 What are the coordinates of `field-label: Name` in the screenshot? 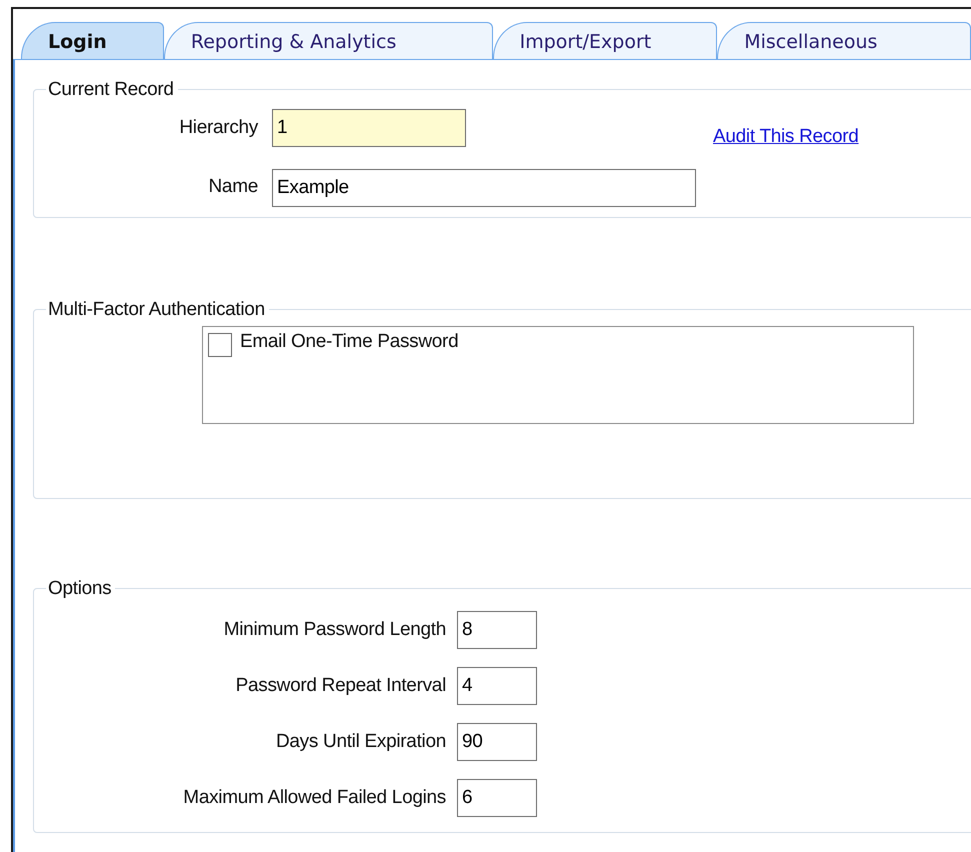 It's located at (233, 187).